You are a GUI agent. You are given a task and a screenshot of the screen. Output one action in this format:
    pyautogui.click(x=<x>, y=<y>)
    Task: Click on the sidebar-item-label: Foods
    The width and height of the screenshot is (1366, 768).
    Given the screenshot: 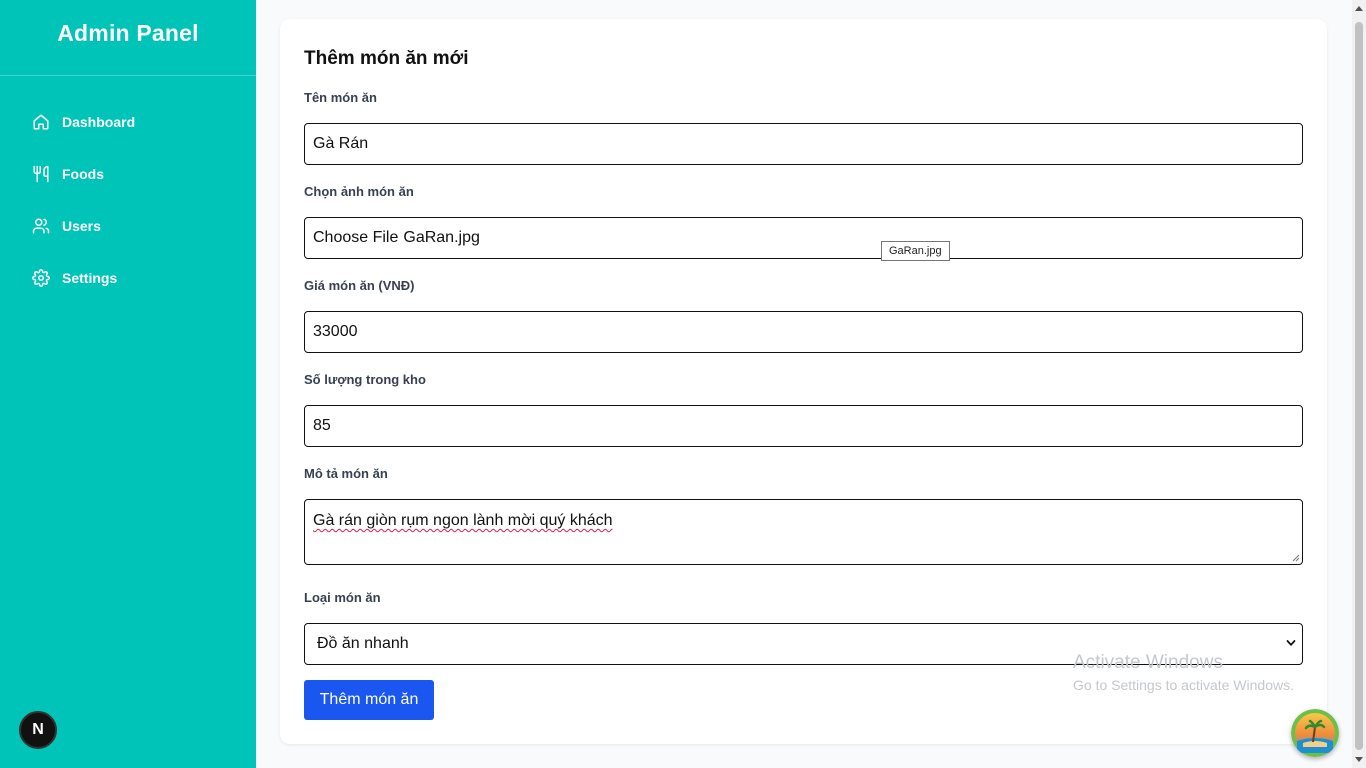 What is the action you would take?
    pyautogui.click(x=83, y=174)
    